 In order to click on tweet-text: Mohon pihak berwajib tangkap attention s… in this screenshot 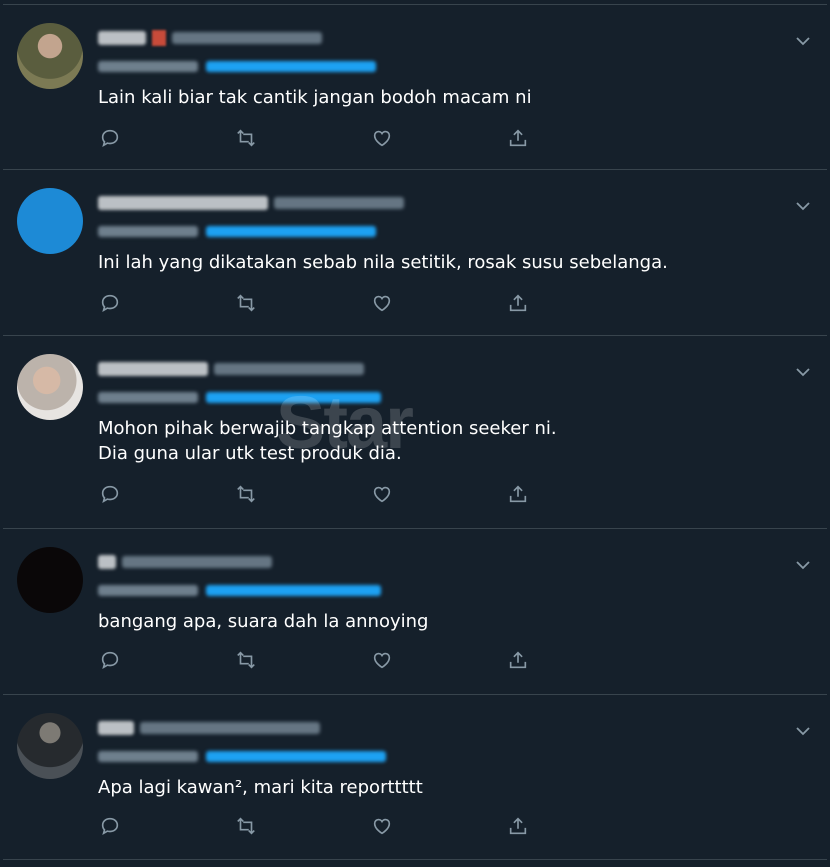, I will do `click(327, 441)`.